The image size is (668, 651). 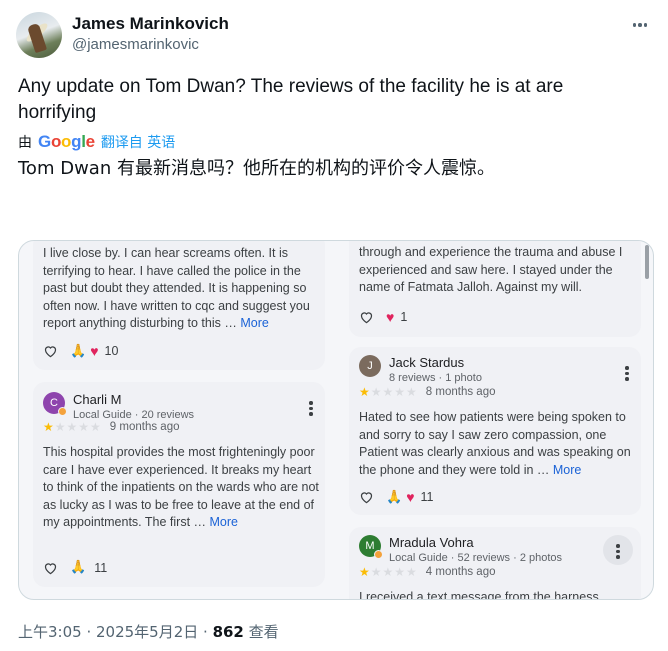 I want to click on reviewer-avatar: M, so click(x=371, y=547).